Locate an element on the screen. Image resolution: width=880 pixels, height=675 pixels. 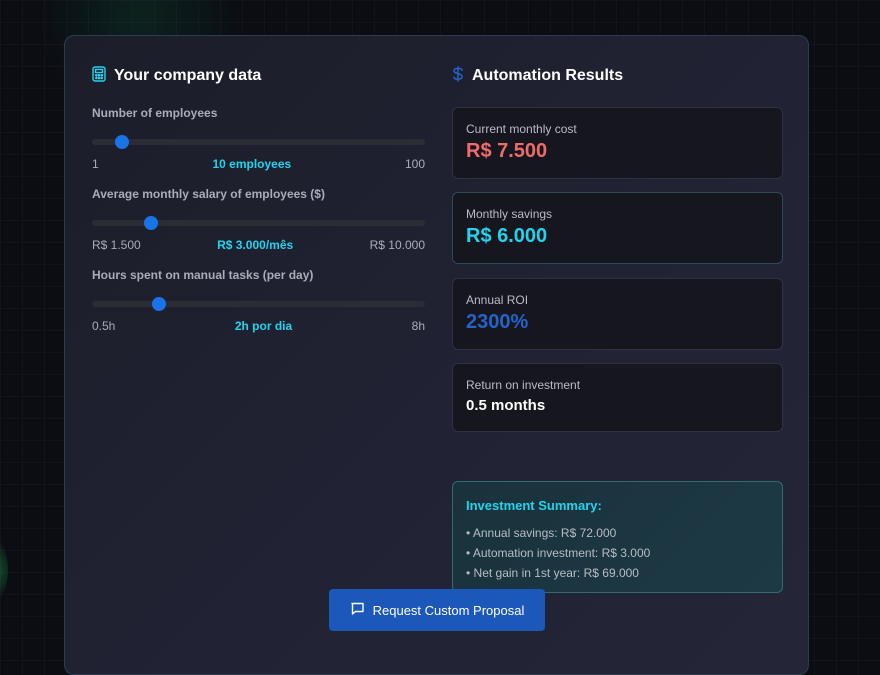
annual-roi-value: 2300% is located at coordinates (497, 322).